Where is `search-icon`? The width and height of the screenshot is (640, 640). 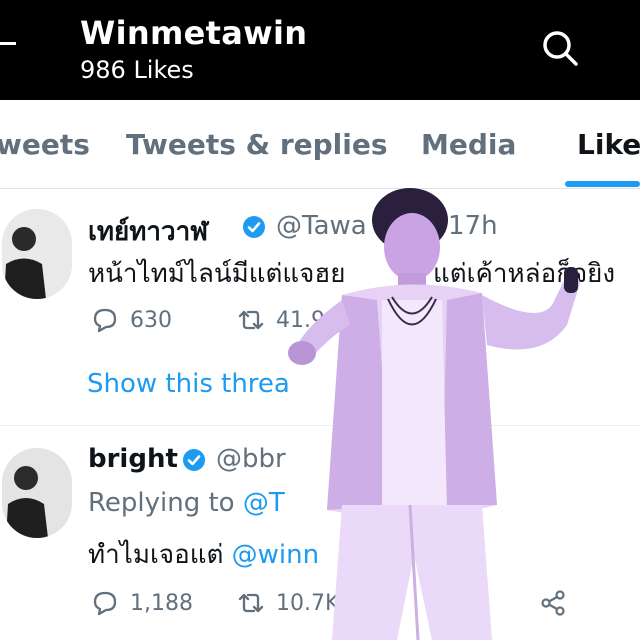 search-icon is located at coordinates (560, 48).